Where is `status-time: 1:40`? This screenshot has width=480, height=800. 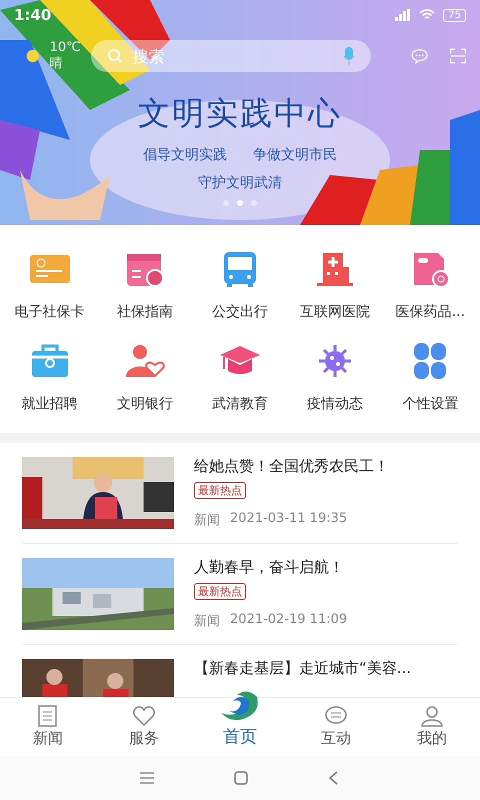
status-time: 1:40 is located at coordinates (33, 15).